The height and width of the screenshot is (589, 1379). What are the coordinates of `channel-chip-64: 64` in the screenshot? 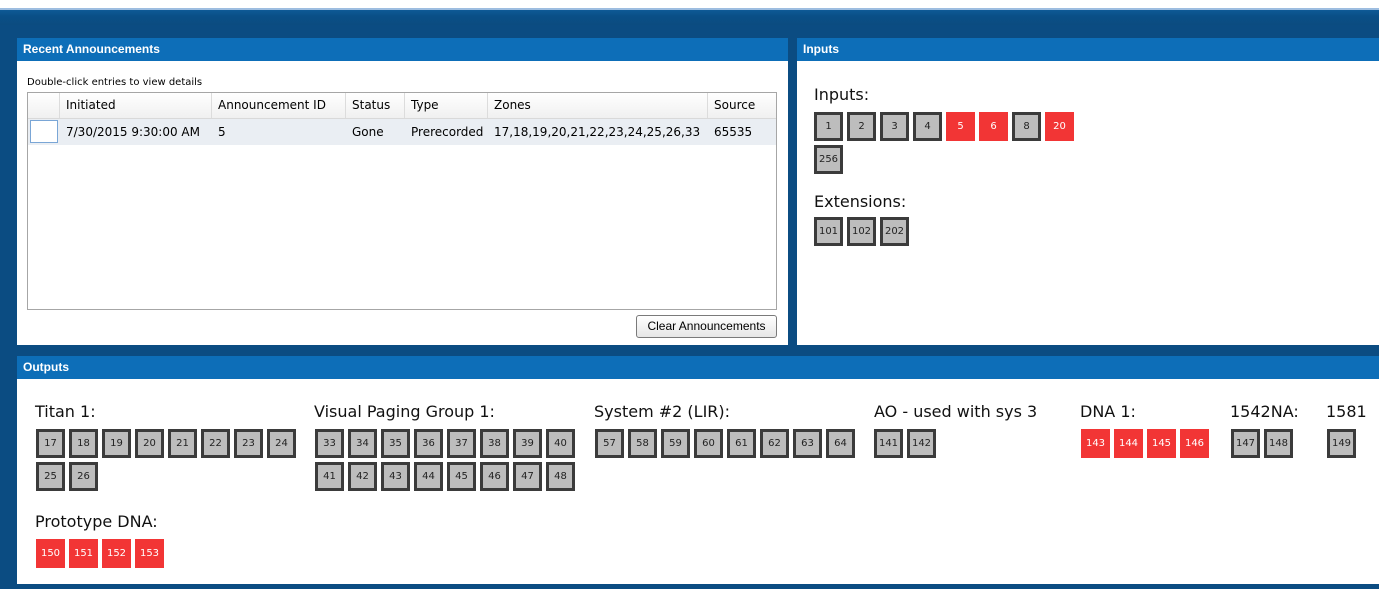 It's located at (840, 443).